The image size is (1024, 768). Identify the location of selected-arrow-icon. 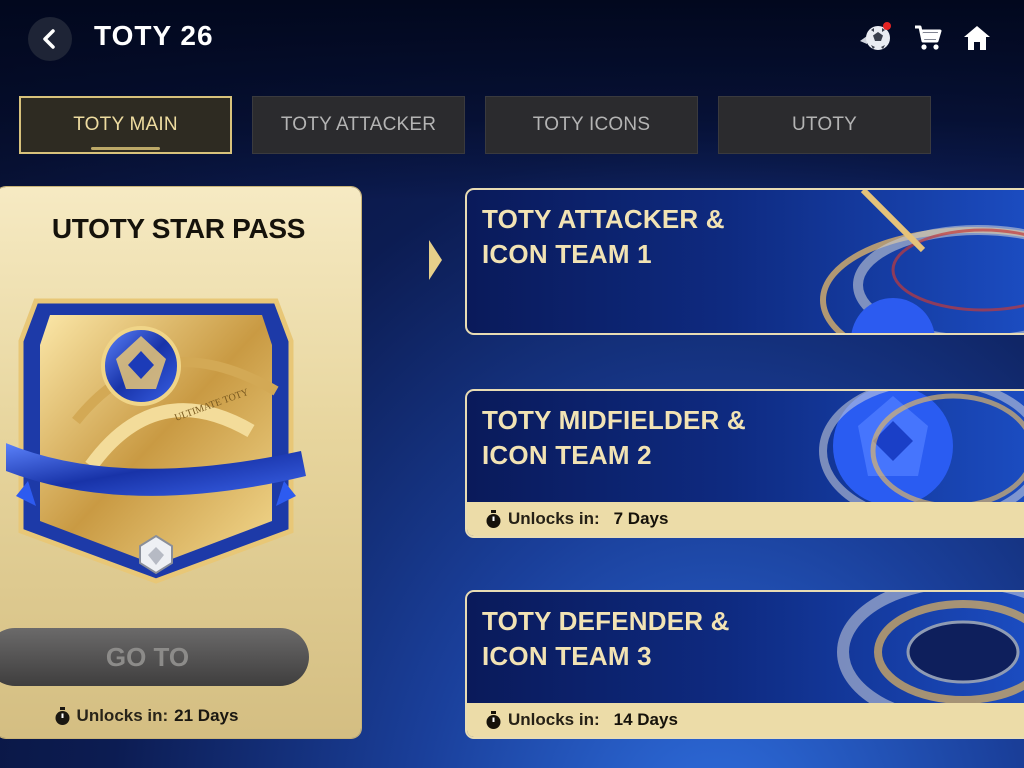
(435, 260).